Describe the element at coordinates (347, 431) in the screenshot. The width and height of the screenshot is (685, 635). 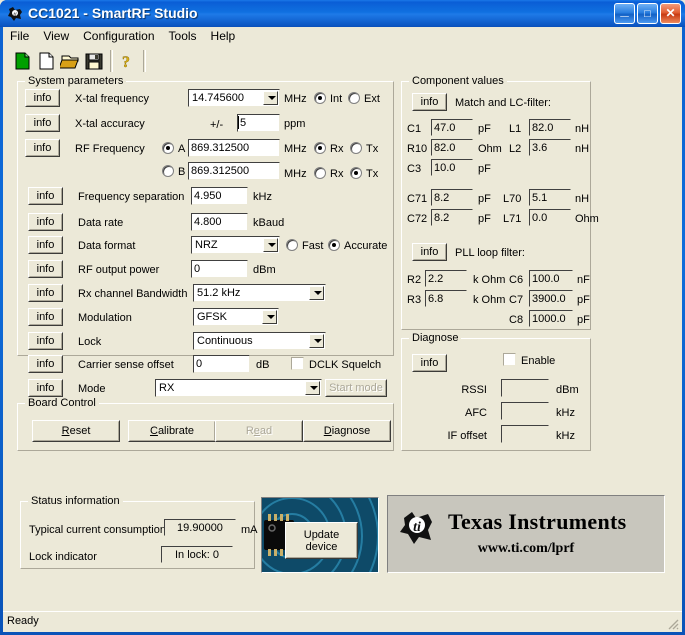
I see `diagnose-button: Diagnose` at that location.